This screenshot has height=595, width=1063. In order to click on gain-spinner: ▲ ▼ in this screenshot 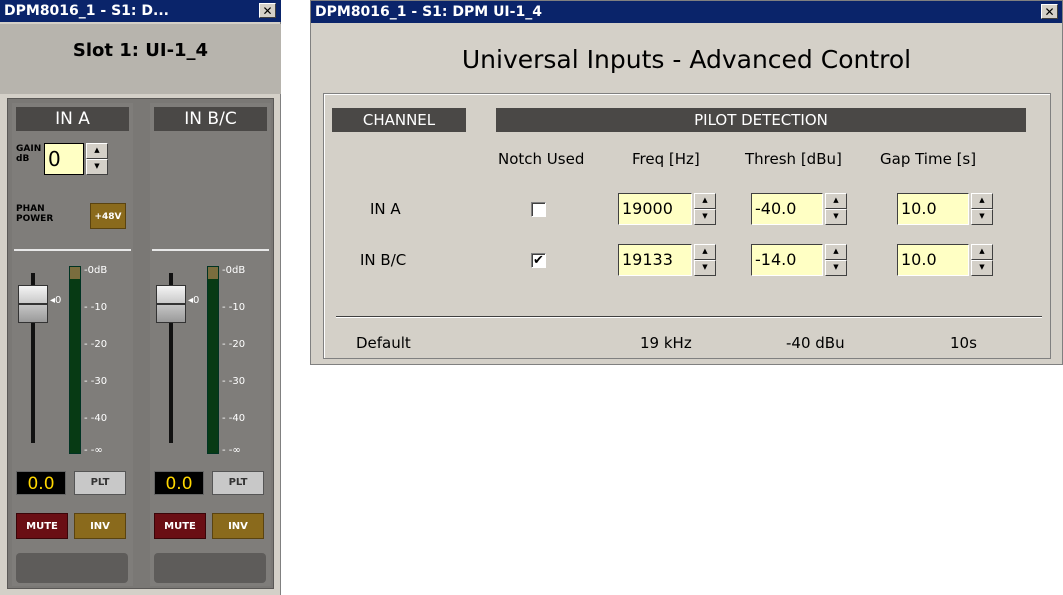, I will do `click(97, 159)`.